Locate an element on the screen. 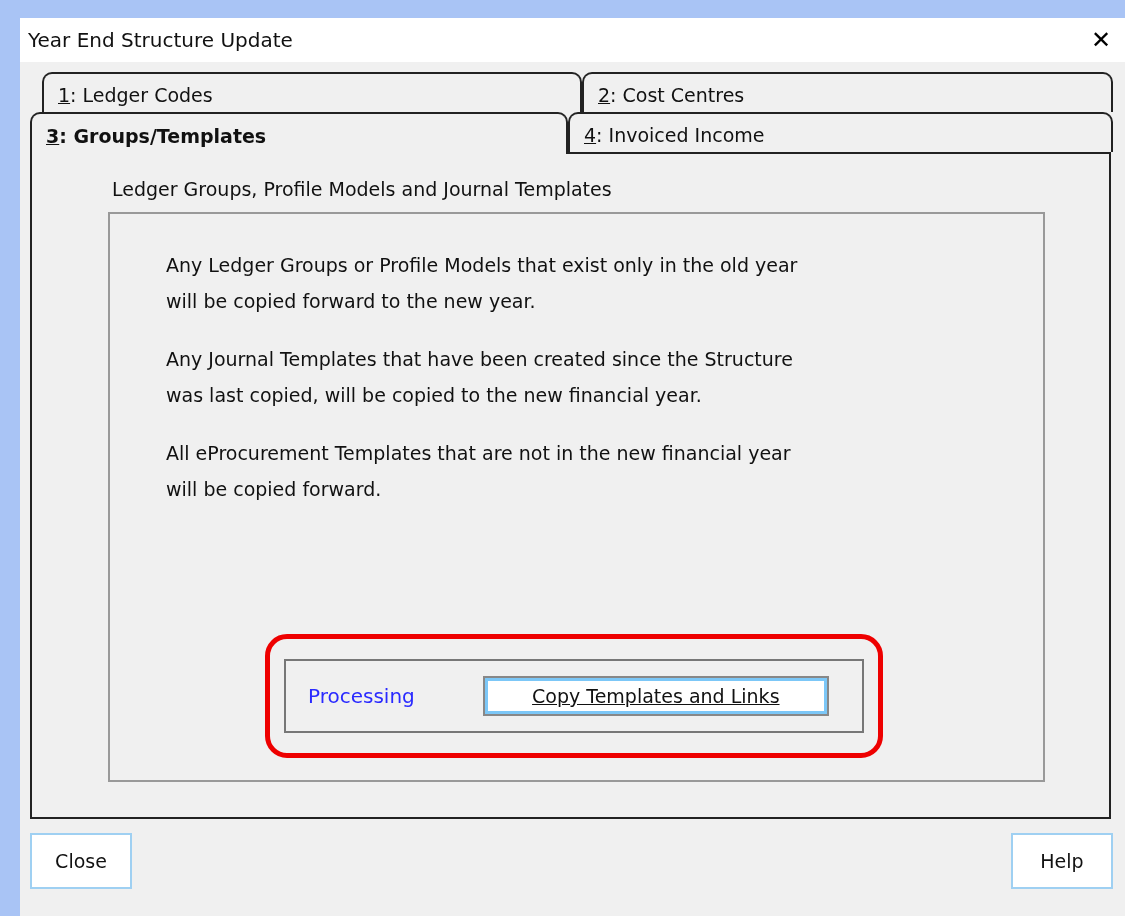 The height and width of the screenshot is (916, 1125). tab: 4: Invoiced Income is located at coordinates (840, 132).